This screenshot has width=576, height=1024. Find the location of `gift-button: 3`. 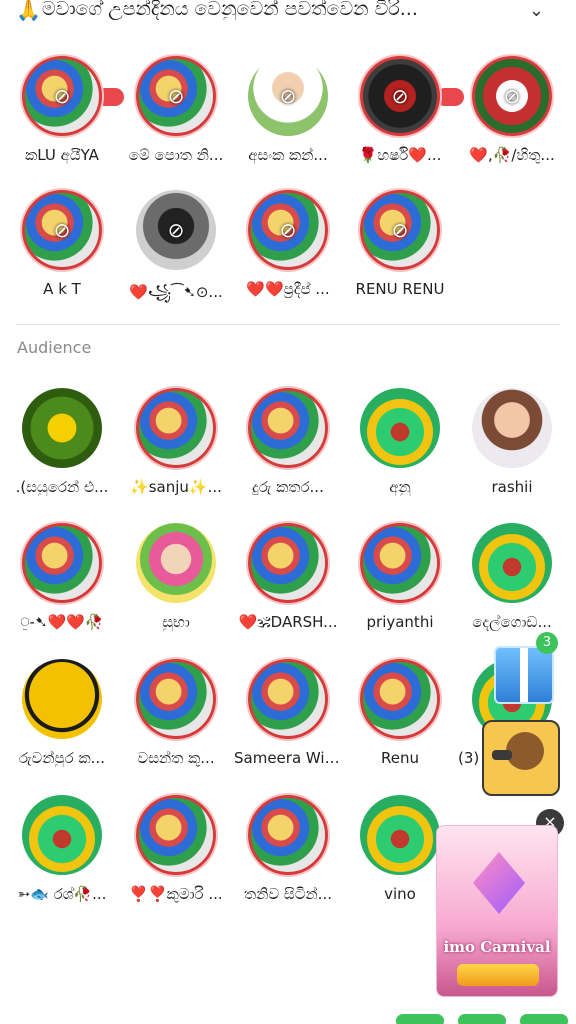

gift-button: 3 is located at coordinates (515, 674).